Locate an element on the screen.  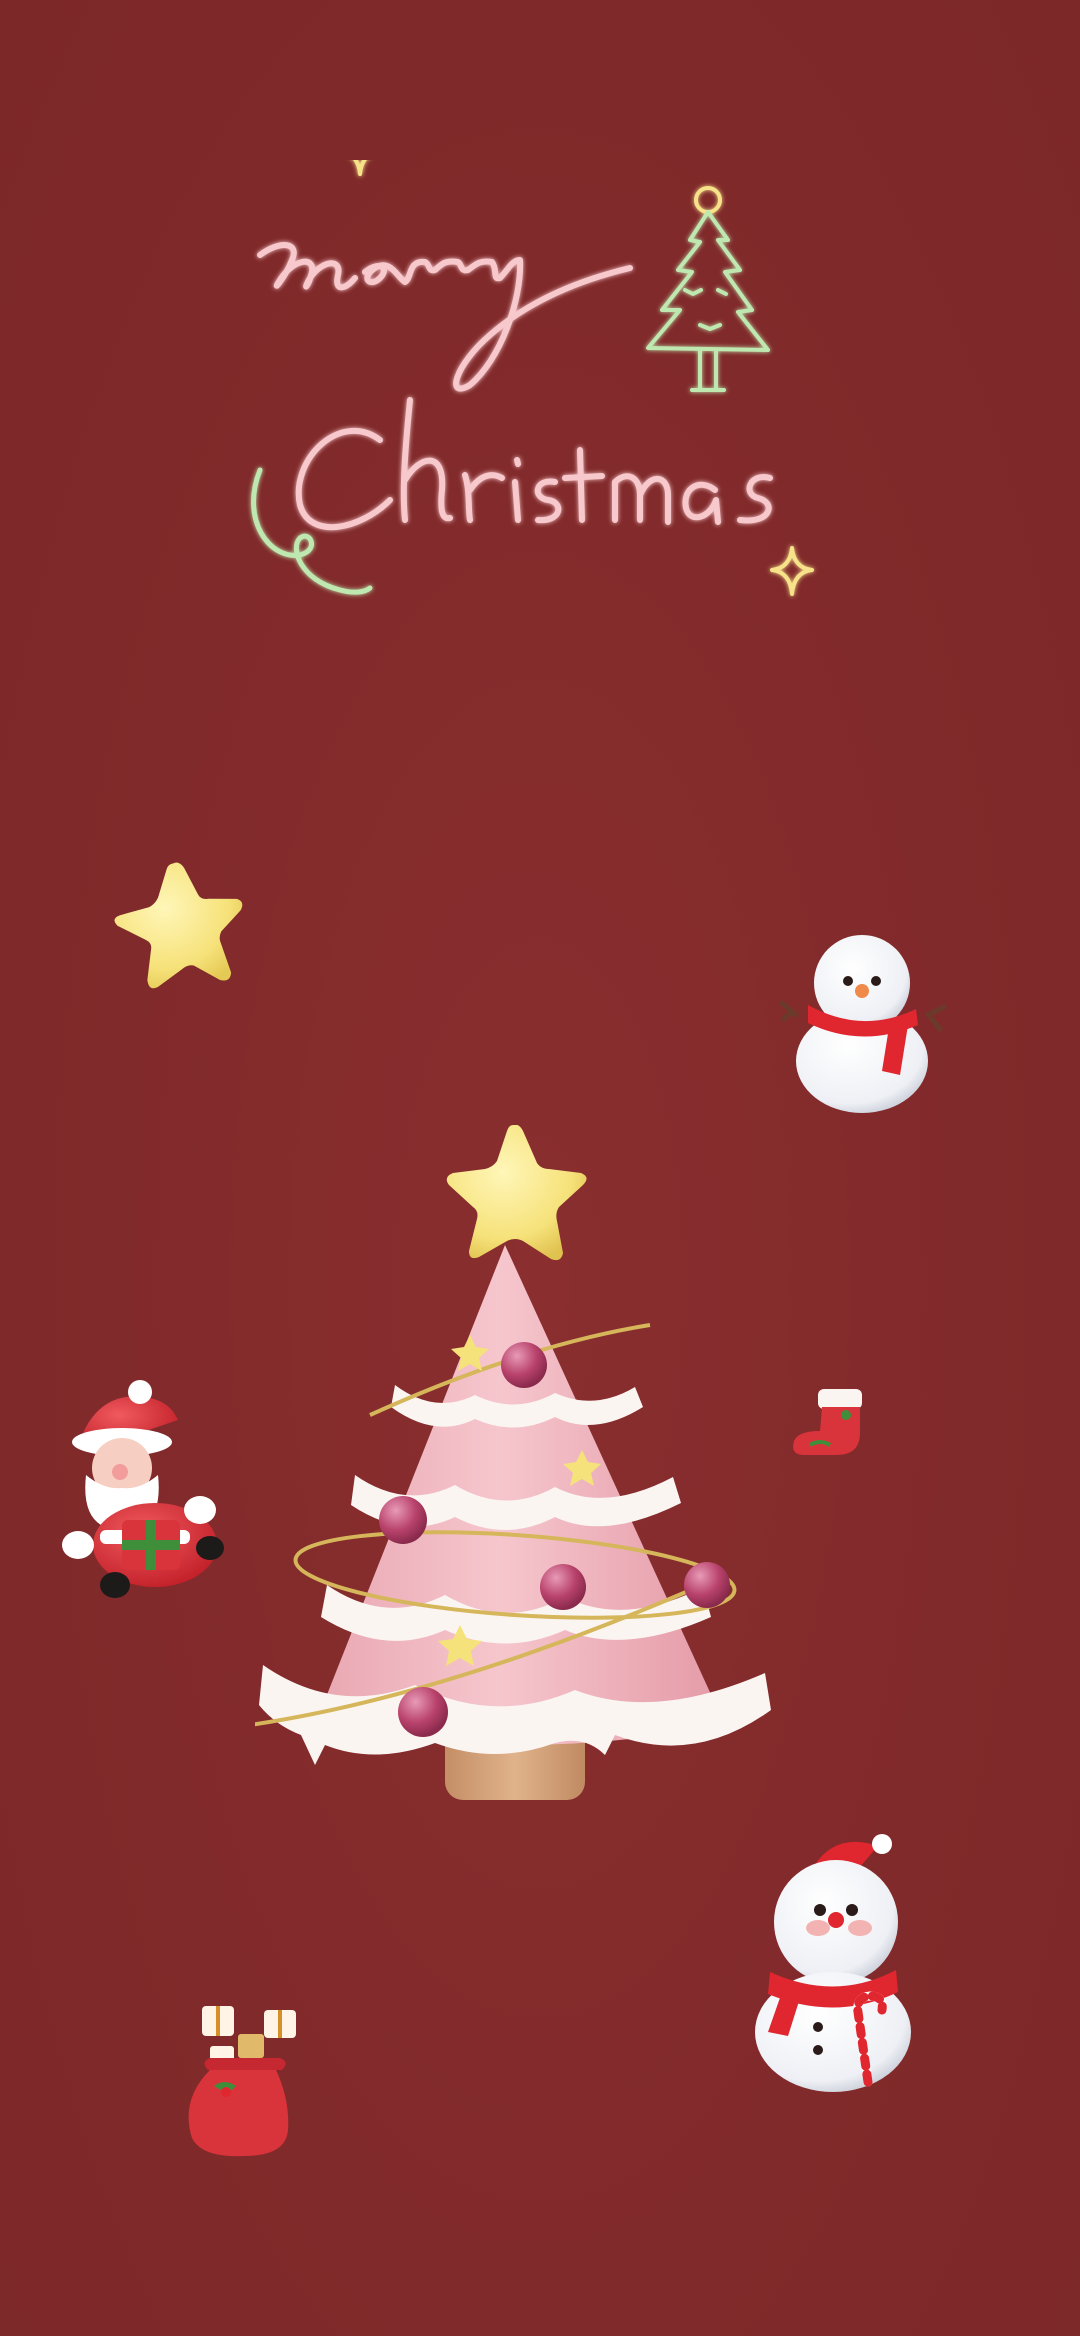
merry-christmas-lettering: Merry Christmas is located at coordinates (540, 395).